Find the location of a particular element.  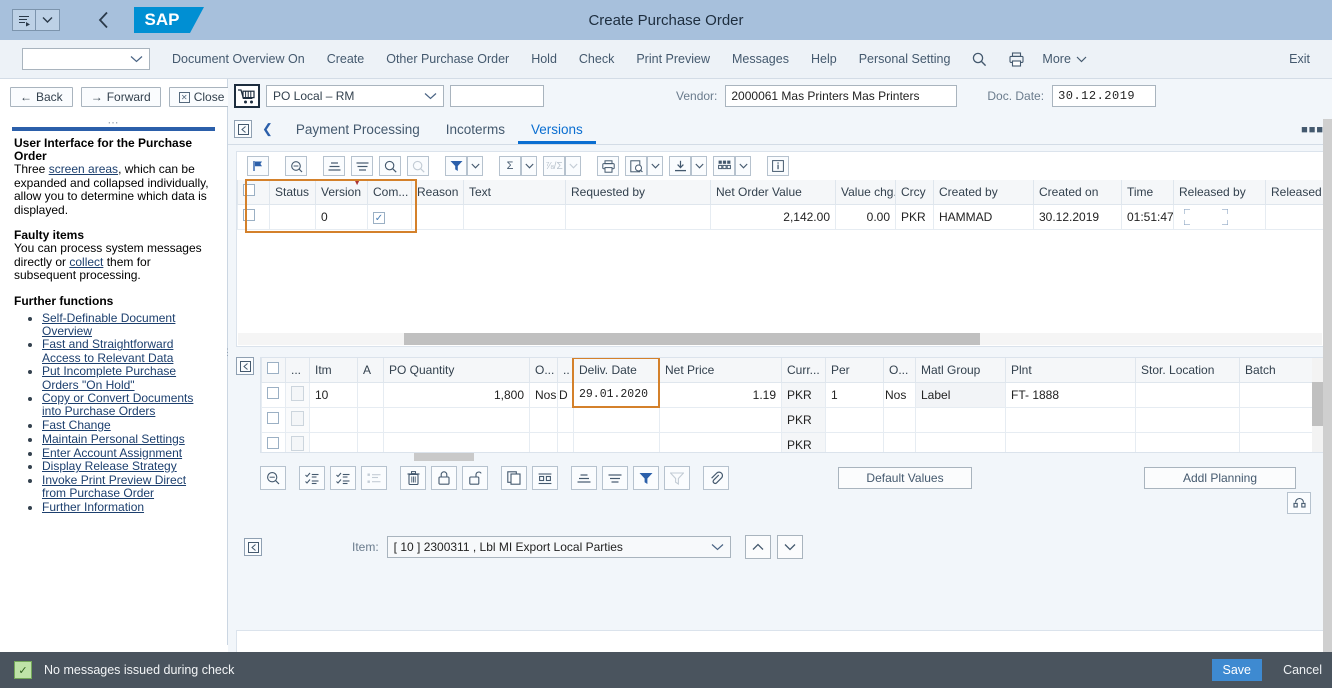

col-deliv-date: Deliv. Date is located at coordinates (616, 370).